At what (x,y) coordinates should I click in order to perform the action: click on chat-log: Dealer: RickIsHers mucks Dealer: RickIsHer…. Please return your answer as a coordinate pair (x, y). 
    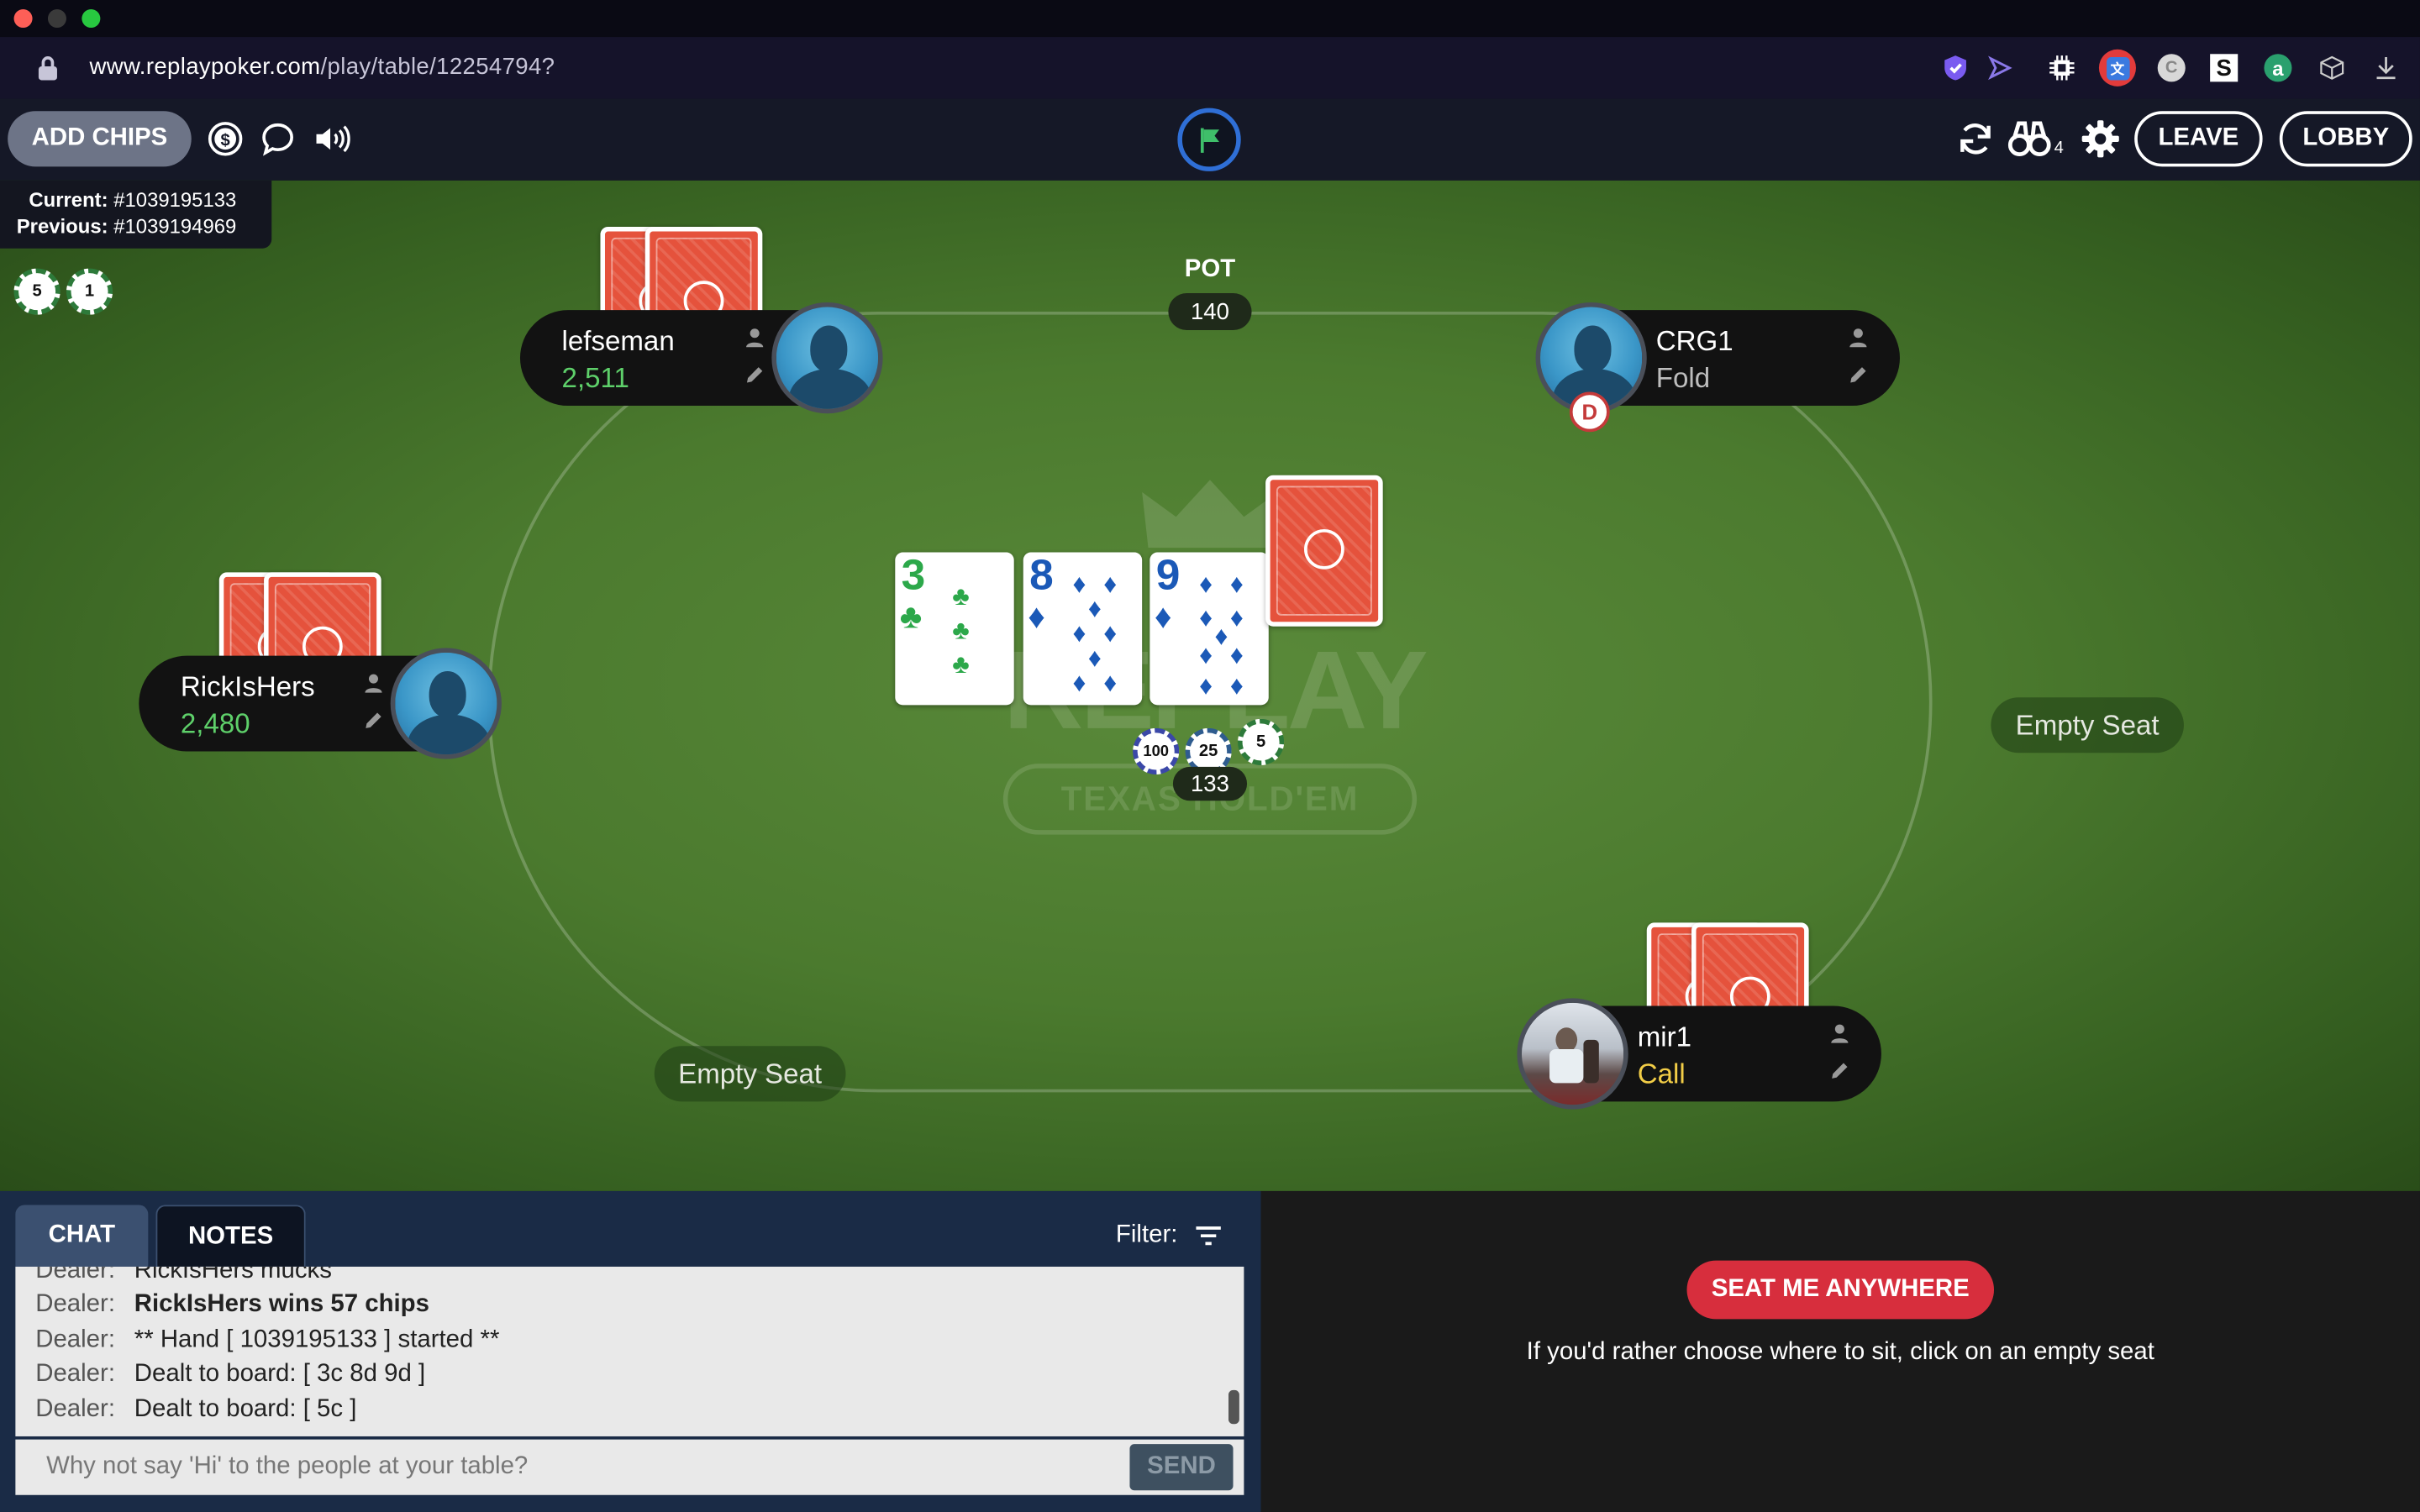
    Looking at the image, I should click on (629, 1351).